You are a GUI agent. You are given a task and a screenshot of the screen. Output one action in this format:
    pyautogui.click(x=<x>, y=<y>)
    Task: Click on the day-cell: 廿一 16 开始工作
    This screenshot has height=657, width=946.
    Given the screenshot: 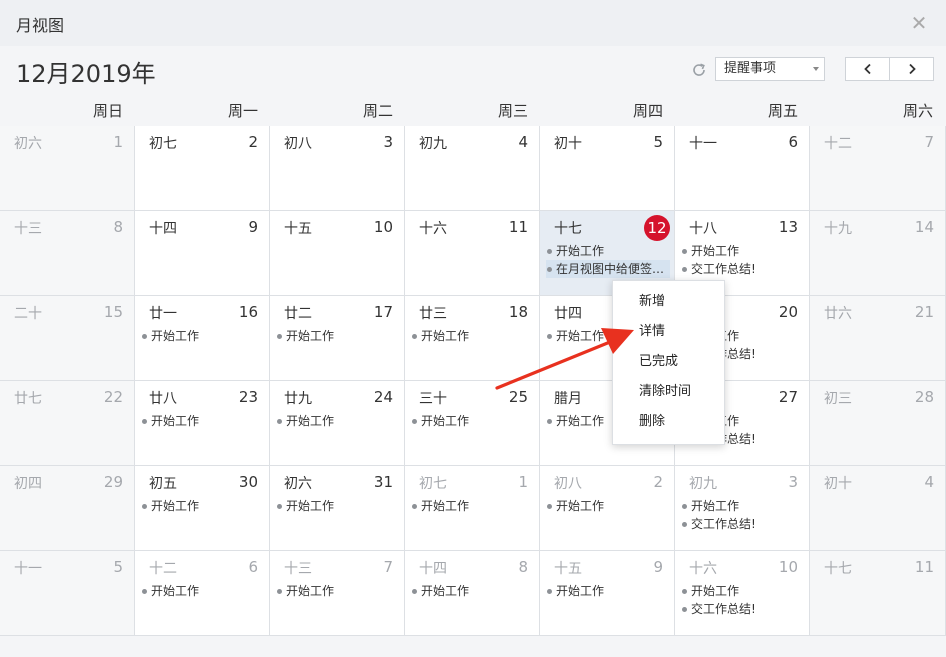 What is the action you would take?
    pyautogui.click(x=202, y=338)
    